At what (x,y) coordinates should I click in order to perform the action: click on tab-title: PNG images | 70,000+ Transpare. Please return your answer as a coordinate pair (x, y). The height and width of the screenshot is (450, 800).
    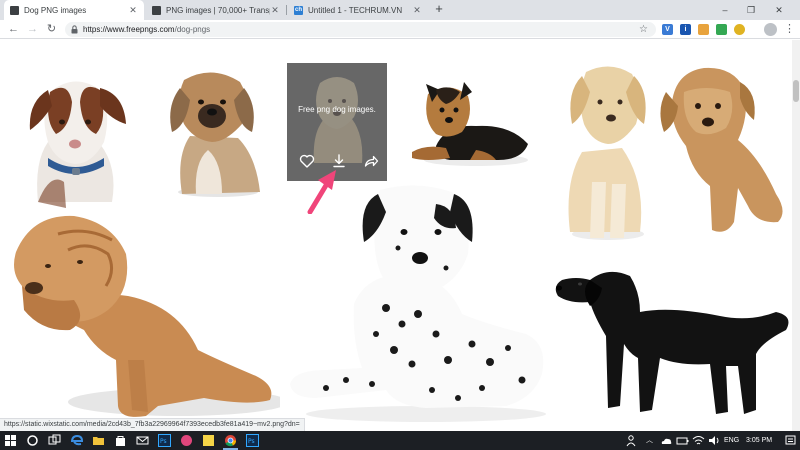
    Looking at the image, I should click on (218, 10).